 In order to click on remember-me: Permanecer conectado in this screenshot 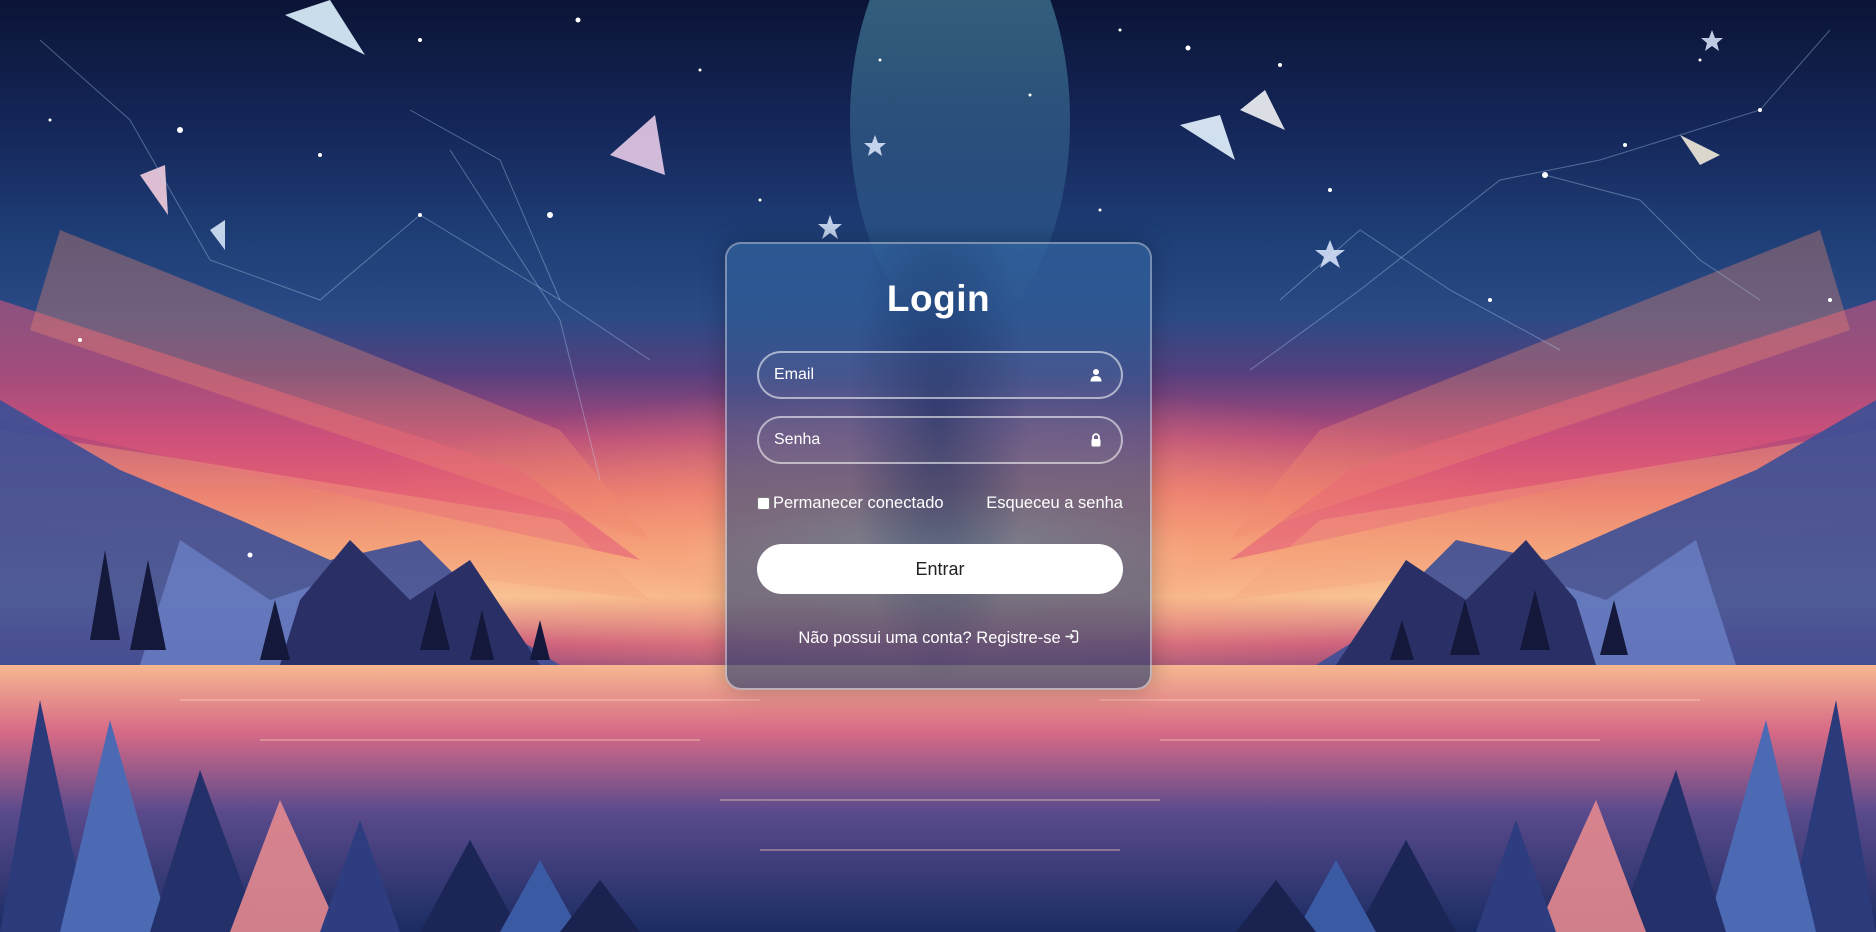, I will do `click(850, 503)`.